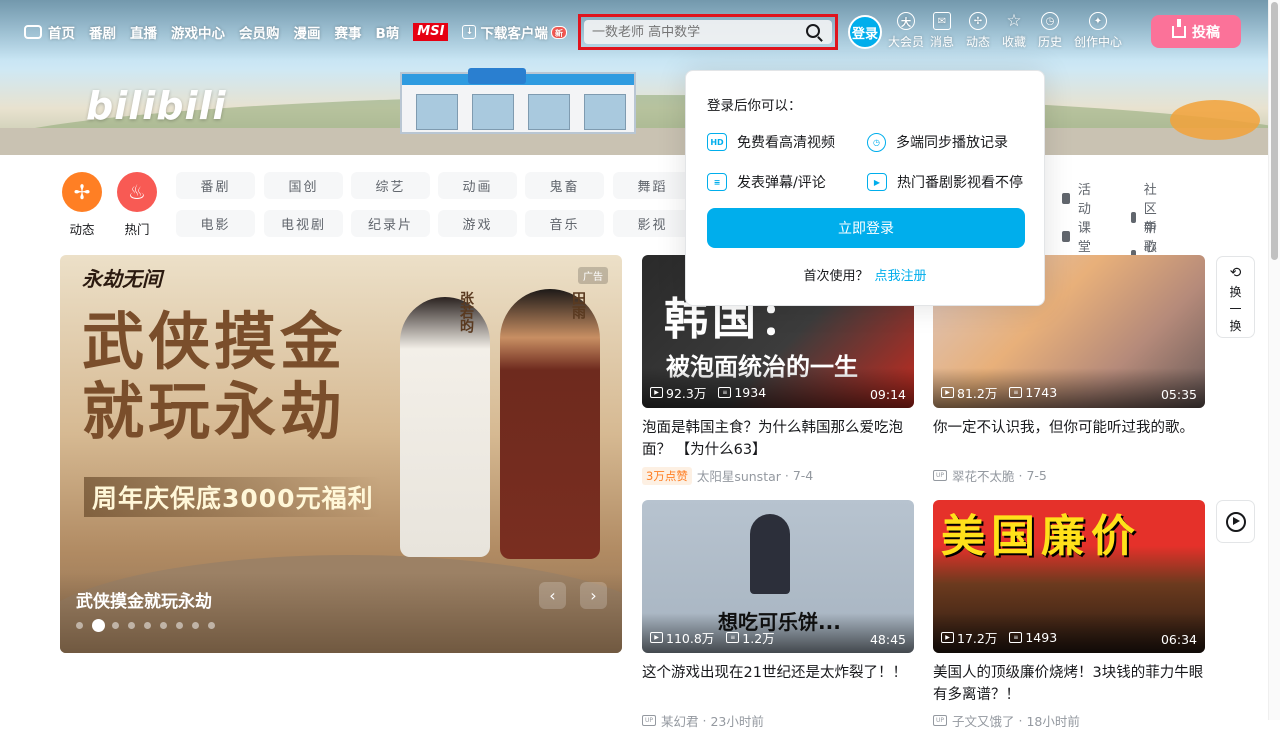  I want to click on login-avatar-button: 登录, so click(865, 32).